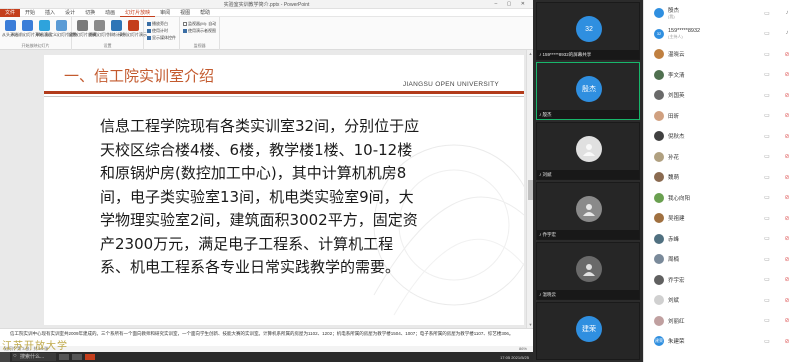 The height and width of the screenshot is (362, 798). Describe the element at coordinates (721, 75) in the screenshot. I see `participant-row: 李文清 ▭ ⊘` at that location.